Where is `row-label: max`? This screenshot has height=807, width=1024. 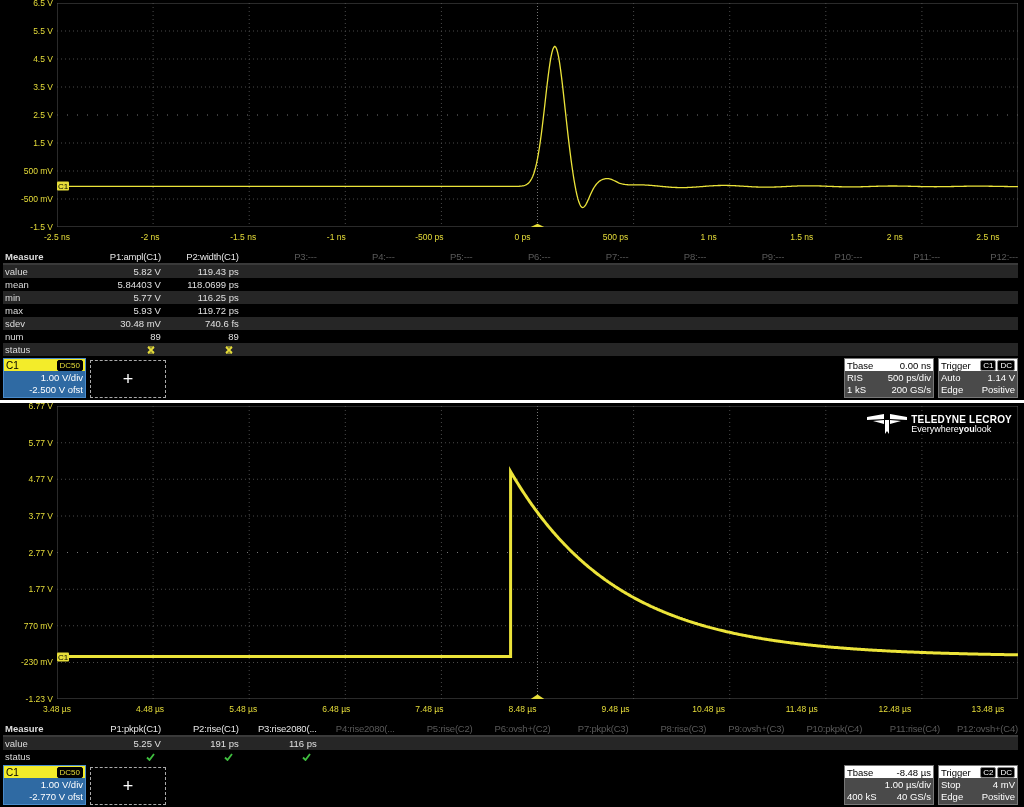 row-label: max is located at coordinates (14, 310).